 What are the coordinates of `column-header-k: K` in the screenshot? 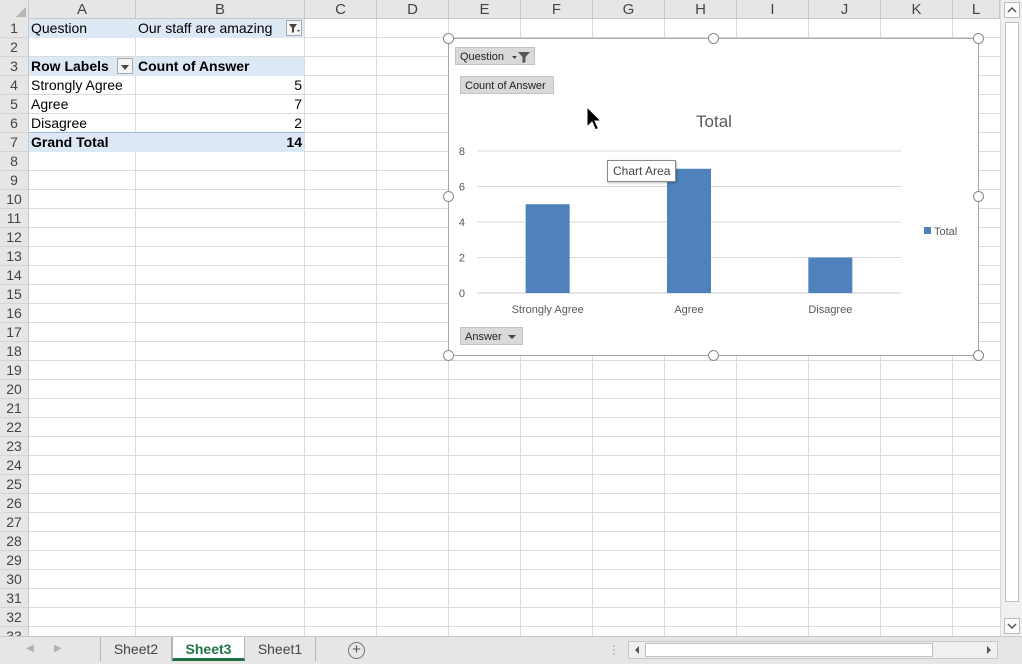 It's located at (917, 9).